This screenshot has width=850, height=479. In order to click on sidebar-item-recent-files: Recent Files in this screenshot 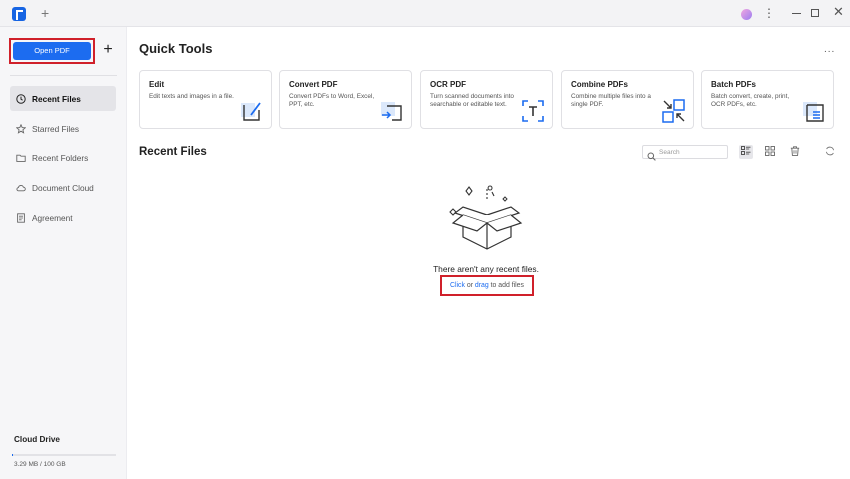, I will do `click(63, 98)`.